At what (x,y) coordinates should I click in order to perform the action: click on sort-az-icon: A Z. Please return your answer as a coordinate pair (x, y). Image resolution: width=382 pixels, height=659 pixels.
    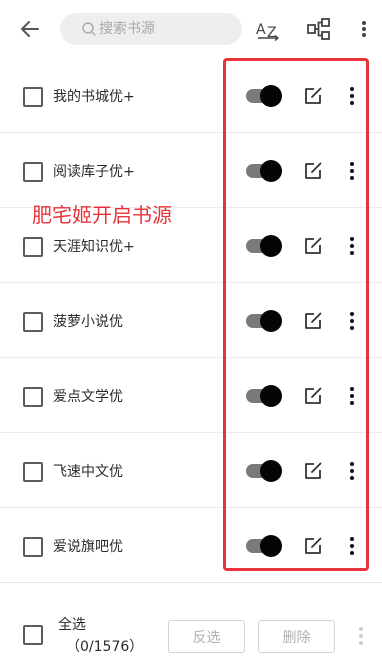
    Looking at the image, I should click on (268, 29).